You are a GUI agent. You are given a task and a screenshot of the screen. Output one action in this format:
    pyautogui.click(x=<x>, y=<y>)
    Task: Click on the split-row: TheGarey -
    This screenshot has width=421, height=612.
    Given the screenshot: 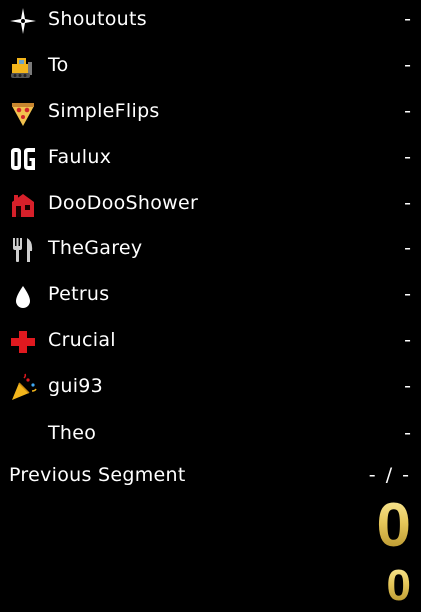 What is the action you would take?
    pyautogui.click(x=210, y=249)
    